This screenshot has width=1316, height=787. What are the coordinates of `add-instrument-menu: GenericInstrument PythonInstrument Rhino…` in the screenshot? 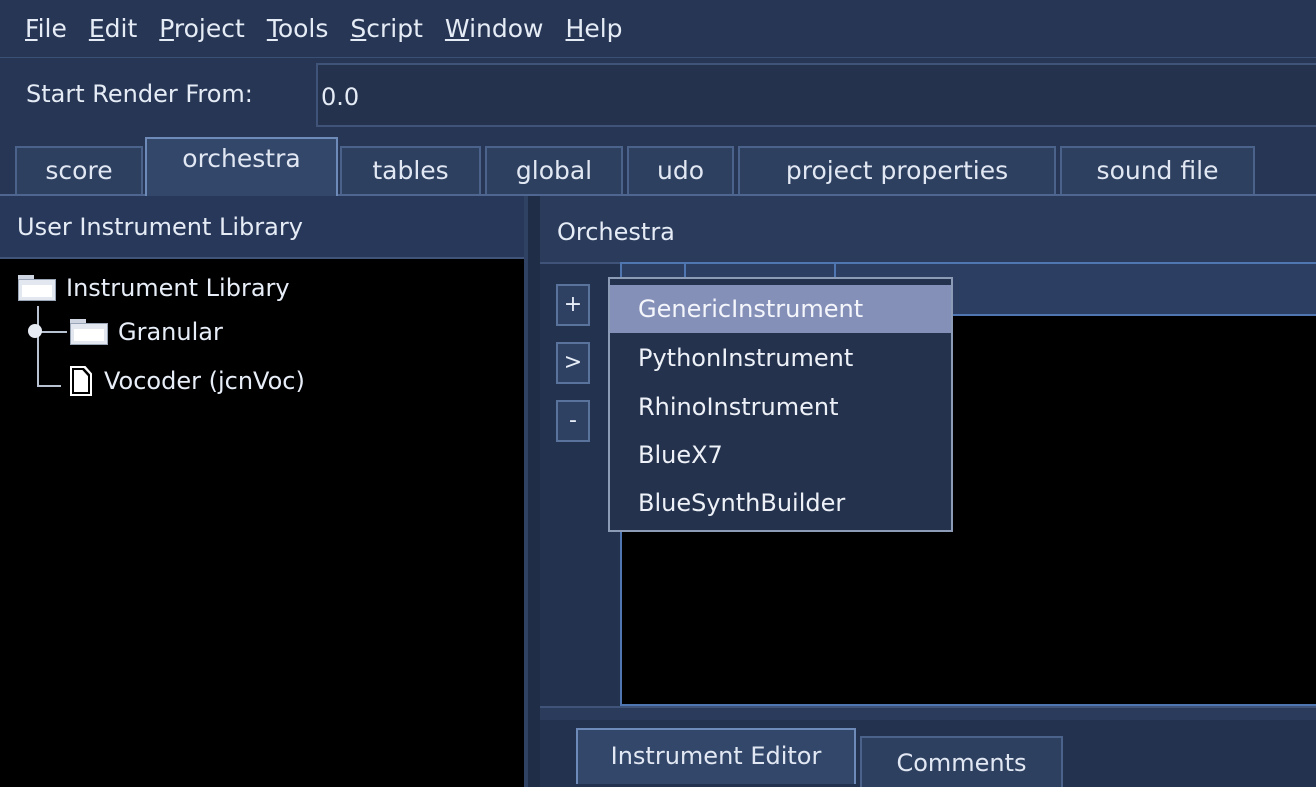 It's located at (780, 404).